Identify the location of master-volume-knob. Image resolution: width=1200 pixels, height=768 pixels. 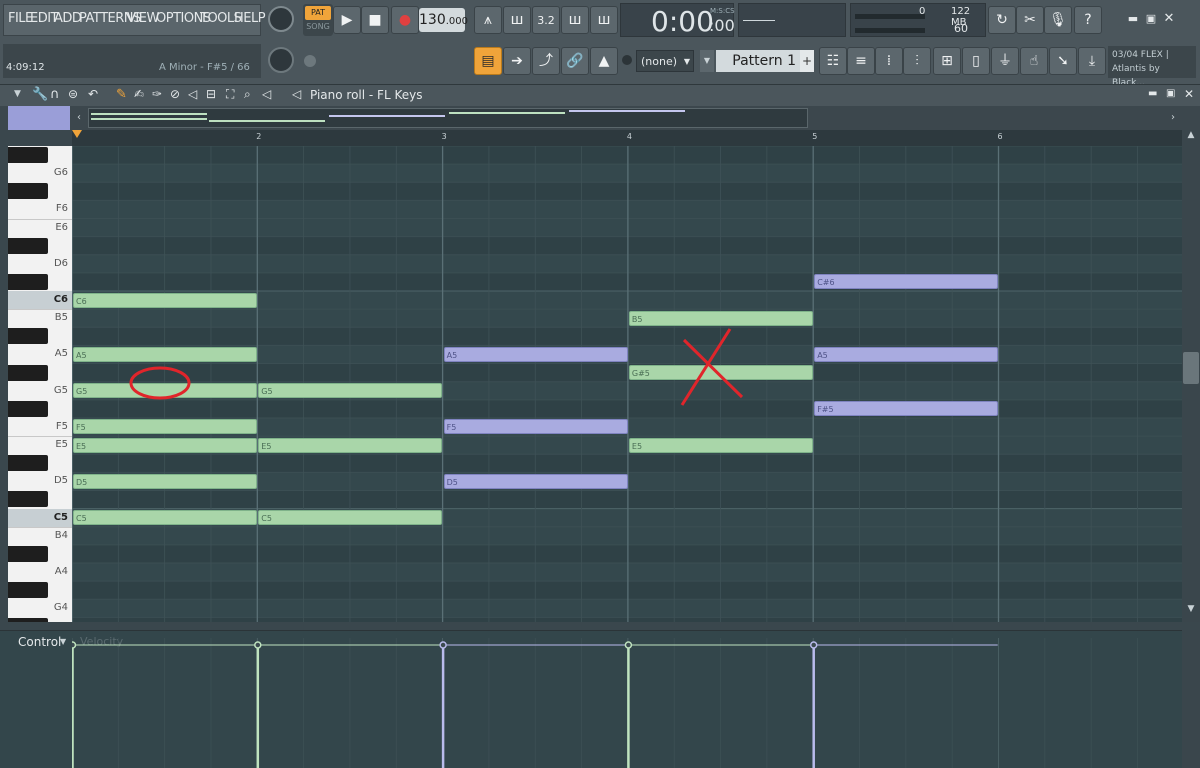
(281, 19).